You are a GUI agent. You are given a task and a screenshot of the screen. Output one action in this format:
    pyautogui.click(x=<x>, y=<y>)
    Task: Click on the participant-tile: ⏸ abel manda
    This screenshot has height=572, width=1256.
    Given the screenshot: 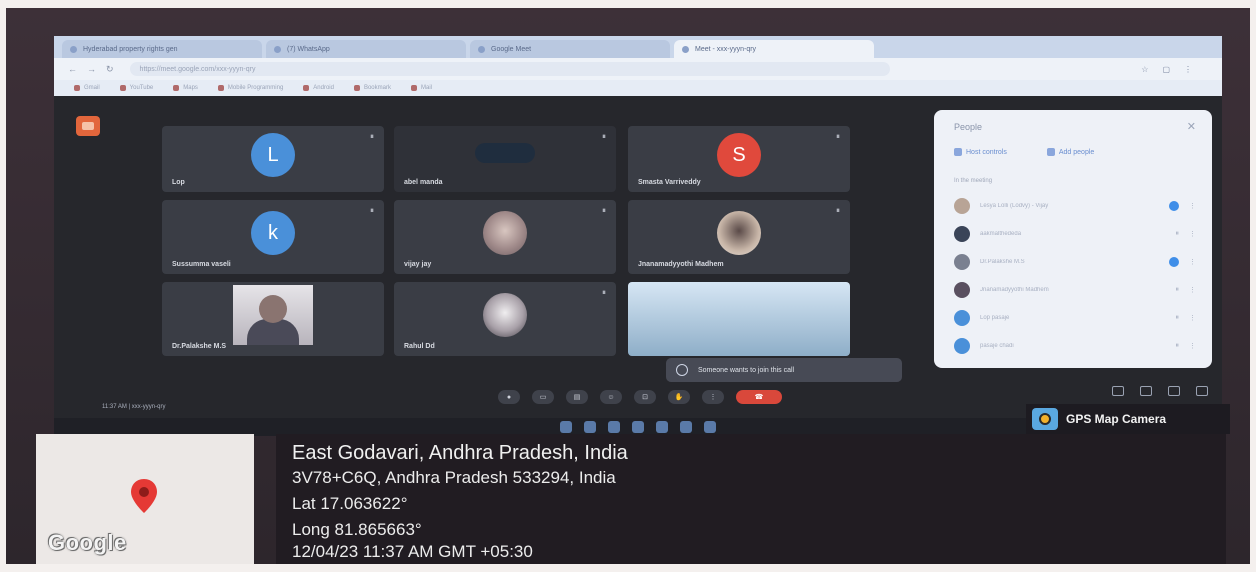 What is the action you would take?
    pyautogui.click(x=505, y=159)
    